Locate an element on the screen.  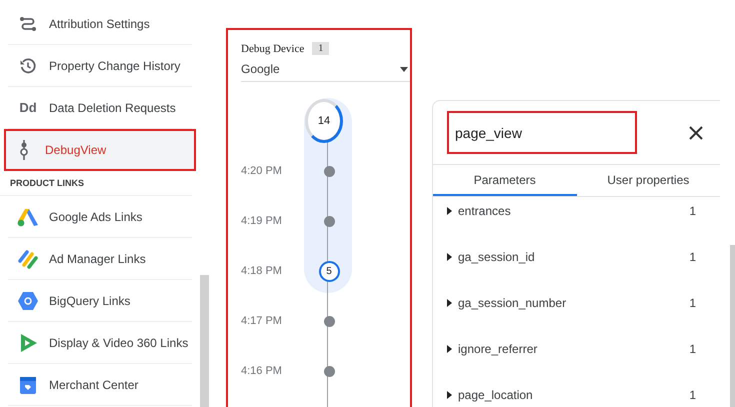
section-title: PRODUCT LINKS is located at coordinates (96, 183).